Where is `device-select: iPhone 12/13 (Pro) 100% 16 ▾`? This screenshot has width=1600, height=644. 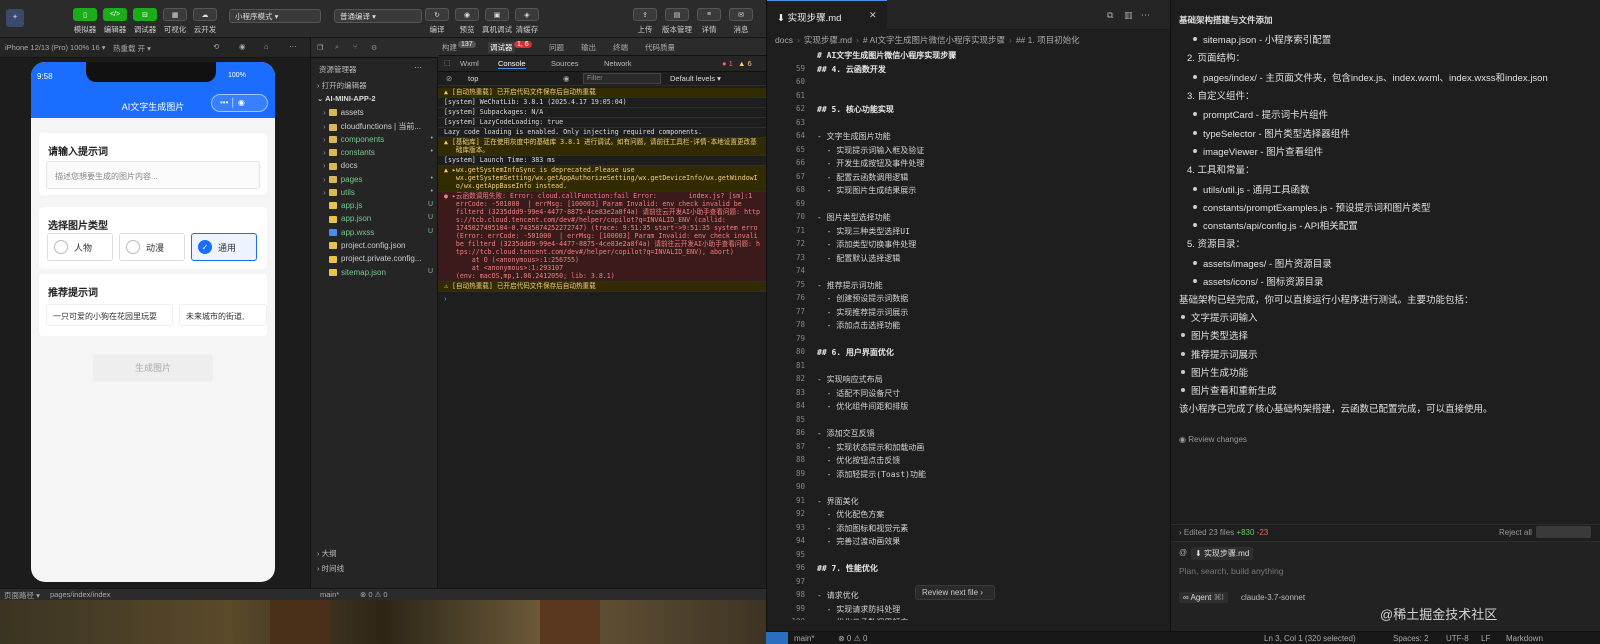 device-select: iPhone 12/13 (Pro) 100% 16 ▾ is located at coordinates (55, 47).